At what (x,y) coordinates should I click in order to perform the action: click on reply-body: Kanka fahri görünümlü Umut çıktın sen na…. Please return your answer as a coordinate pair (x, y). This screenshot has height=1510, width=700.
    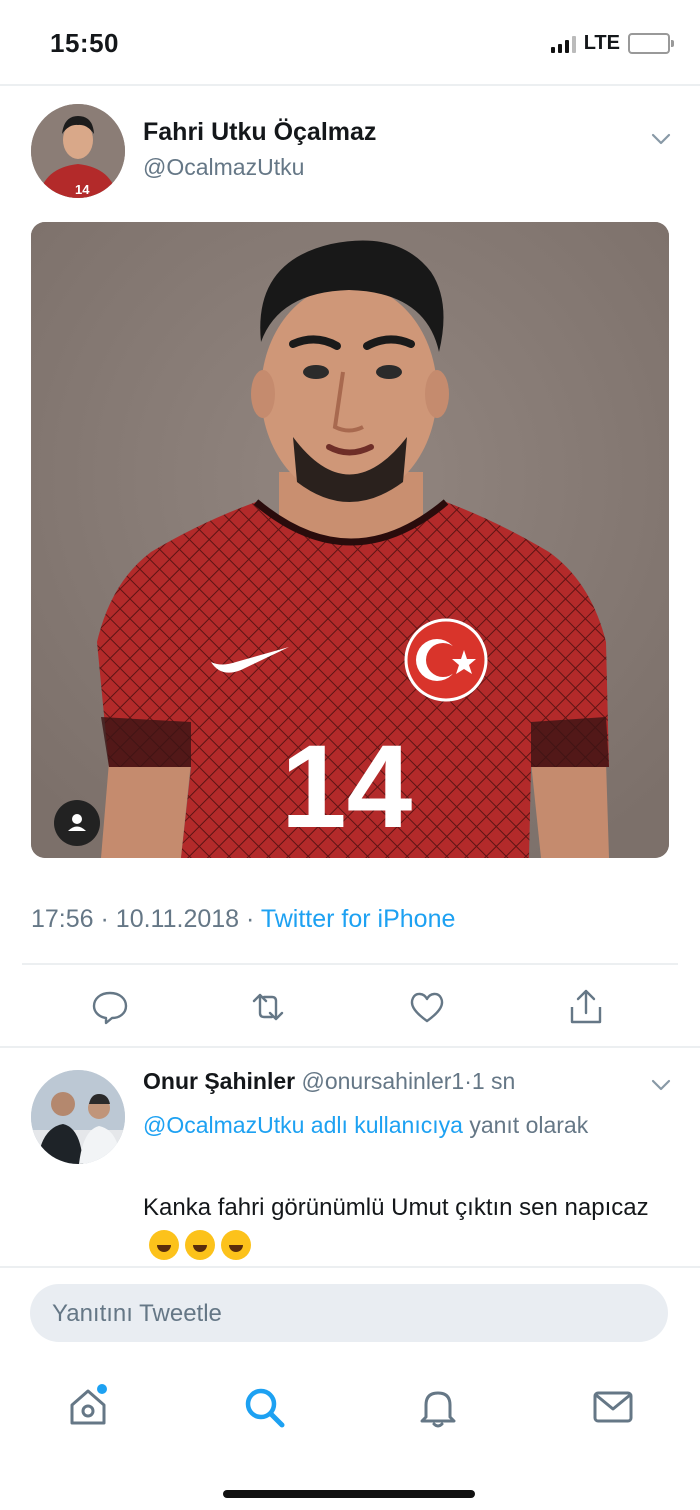
    Looking at the image, I should click on (396, 1207).